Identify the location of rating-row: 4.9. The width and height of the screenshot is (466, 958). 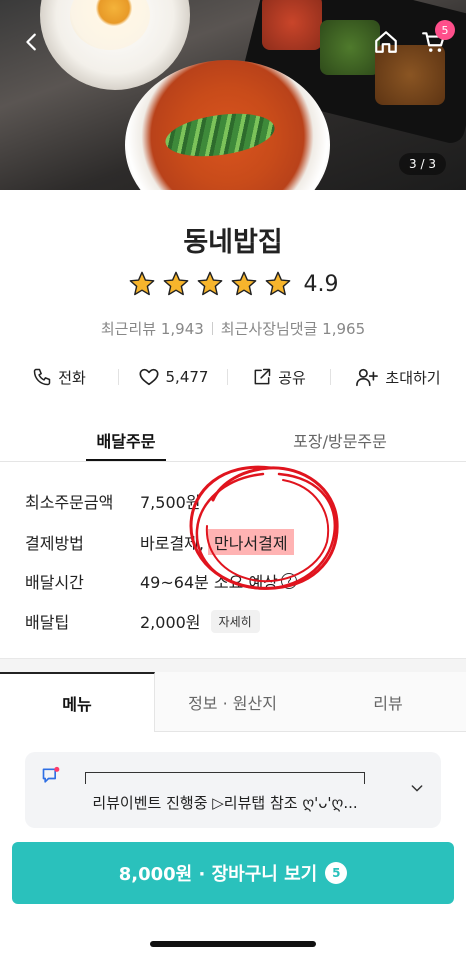
(233, 284).